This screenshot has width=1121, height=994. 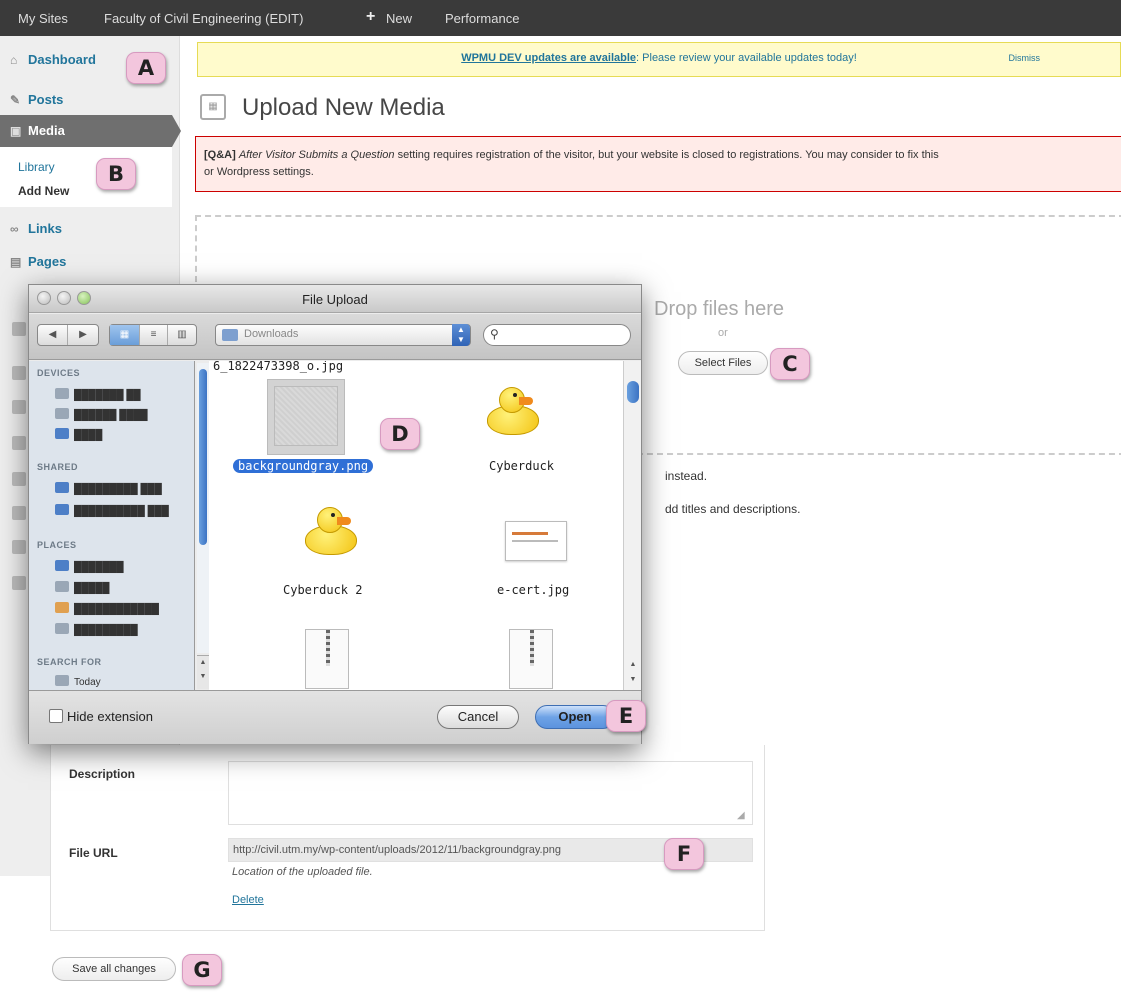 What do you see at coordinates (53, 335) in the screenshot?
I see `back-arrow-icon: ◀` at bounding box center [53, 335].